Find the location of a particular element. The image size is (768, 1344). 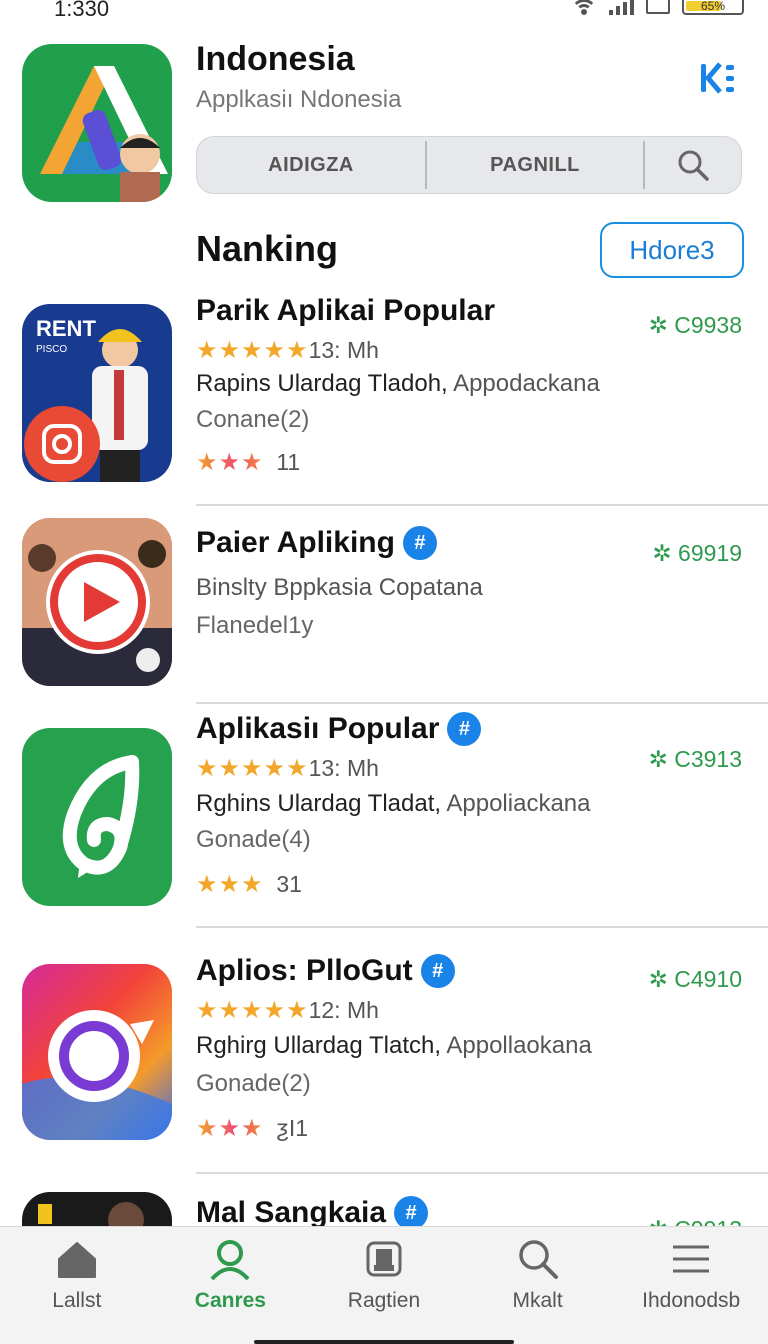

app-name-text: Aplikasiı Popular is located at coordinates (318, 728).